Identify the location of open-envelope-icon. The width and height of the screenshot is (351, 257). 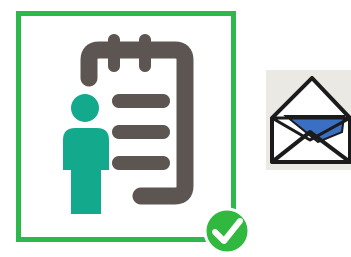
(310, 120).